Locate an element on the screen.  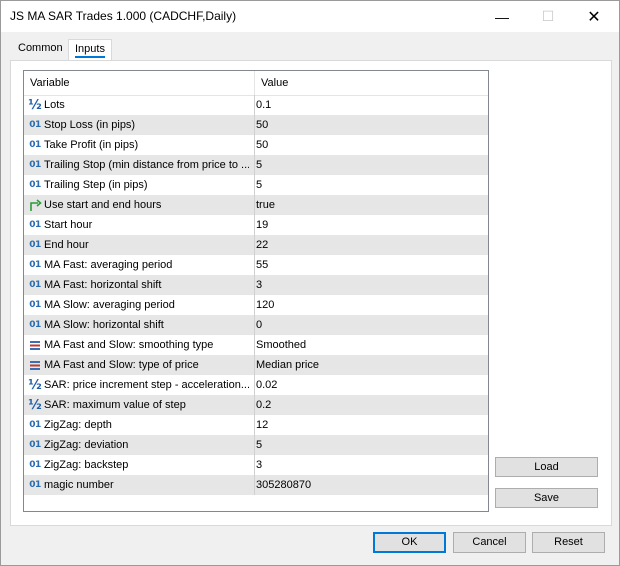
table-row: ½ SAR: maximum value of step 0.2 is located at coordinates (256, 405).